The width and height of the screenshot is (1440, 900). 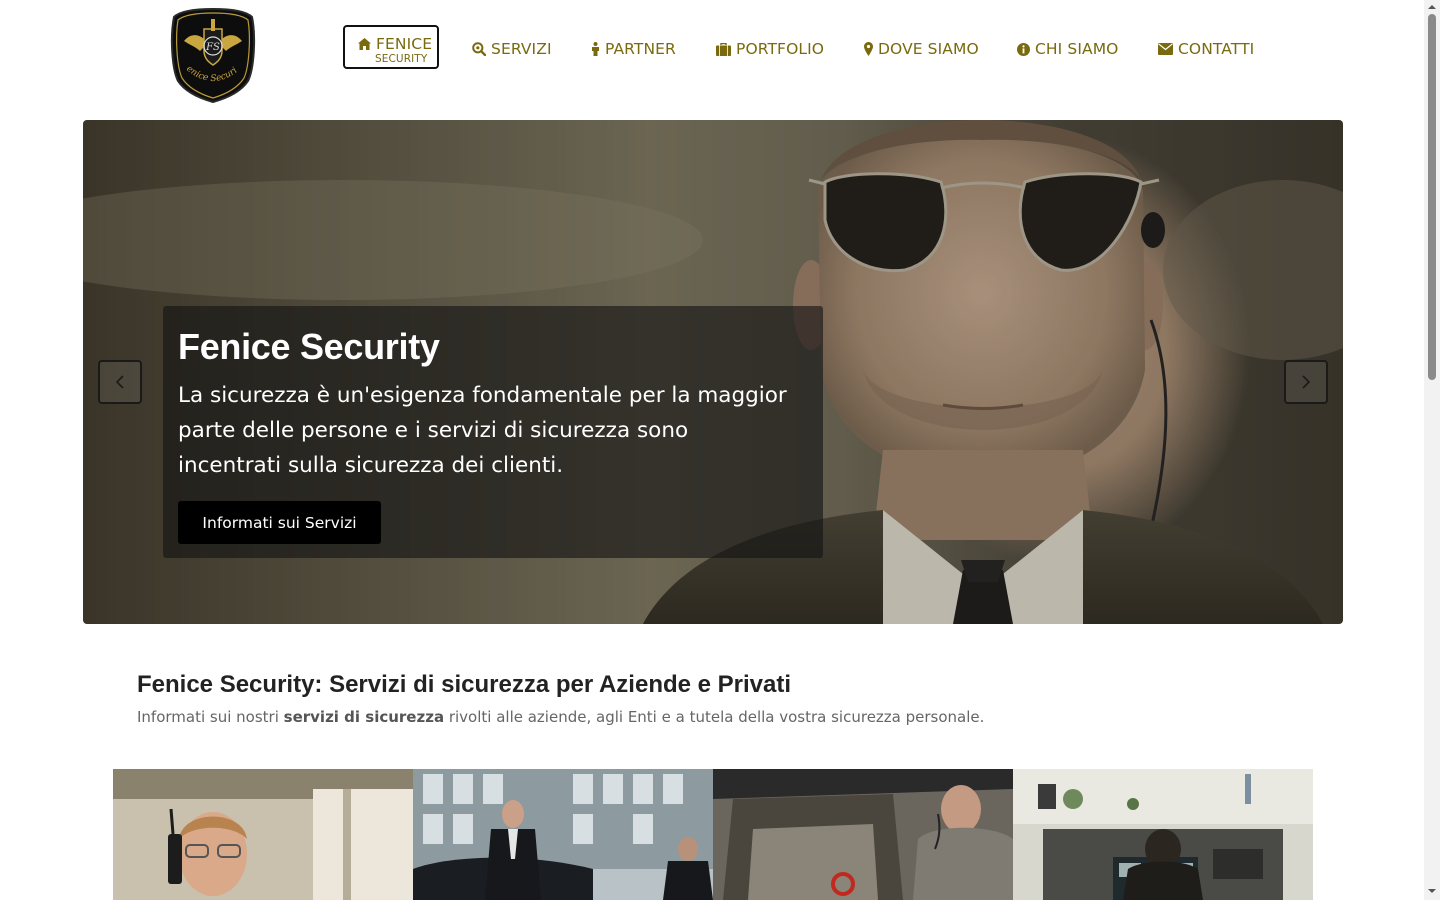 I want to click on nav-item-contatti: CONTATTI, so click(x=1206, y=49).